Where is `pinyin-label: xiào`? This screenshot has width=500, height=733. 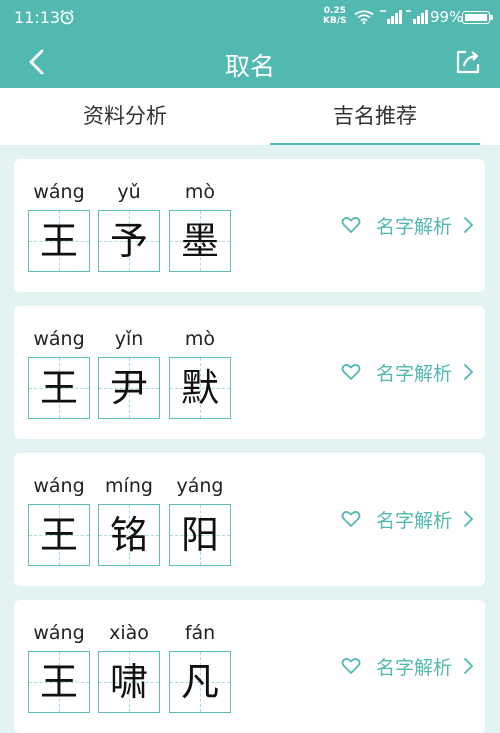
pinyin-label: xiào is located at coordinates (129, 633).